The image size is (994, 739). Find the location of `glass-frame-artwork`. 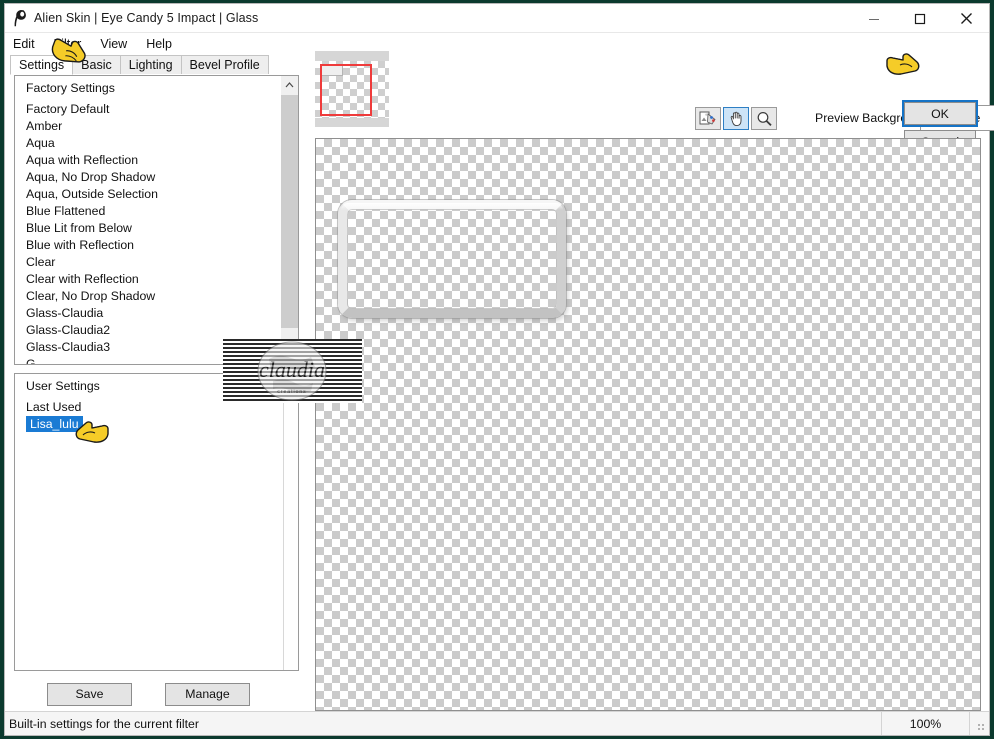

glass-frame-artwork is located at coordinates (452, 259).